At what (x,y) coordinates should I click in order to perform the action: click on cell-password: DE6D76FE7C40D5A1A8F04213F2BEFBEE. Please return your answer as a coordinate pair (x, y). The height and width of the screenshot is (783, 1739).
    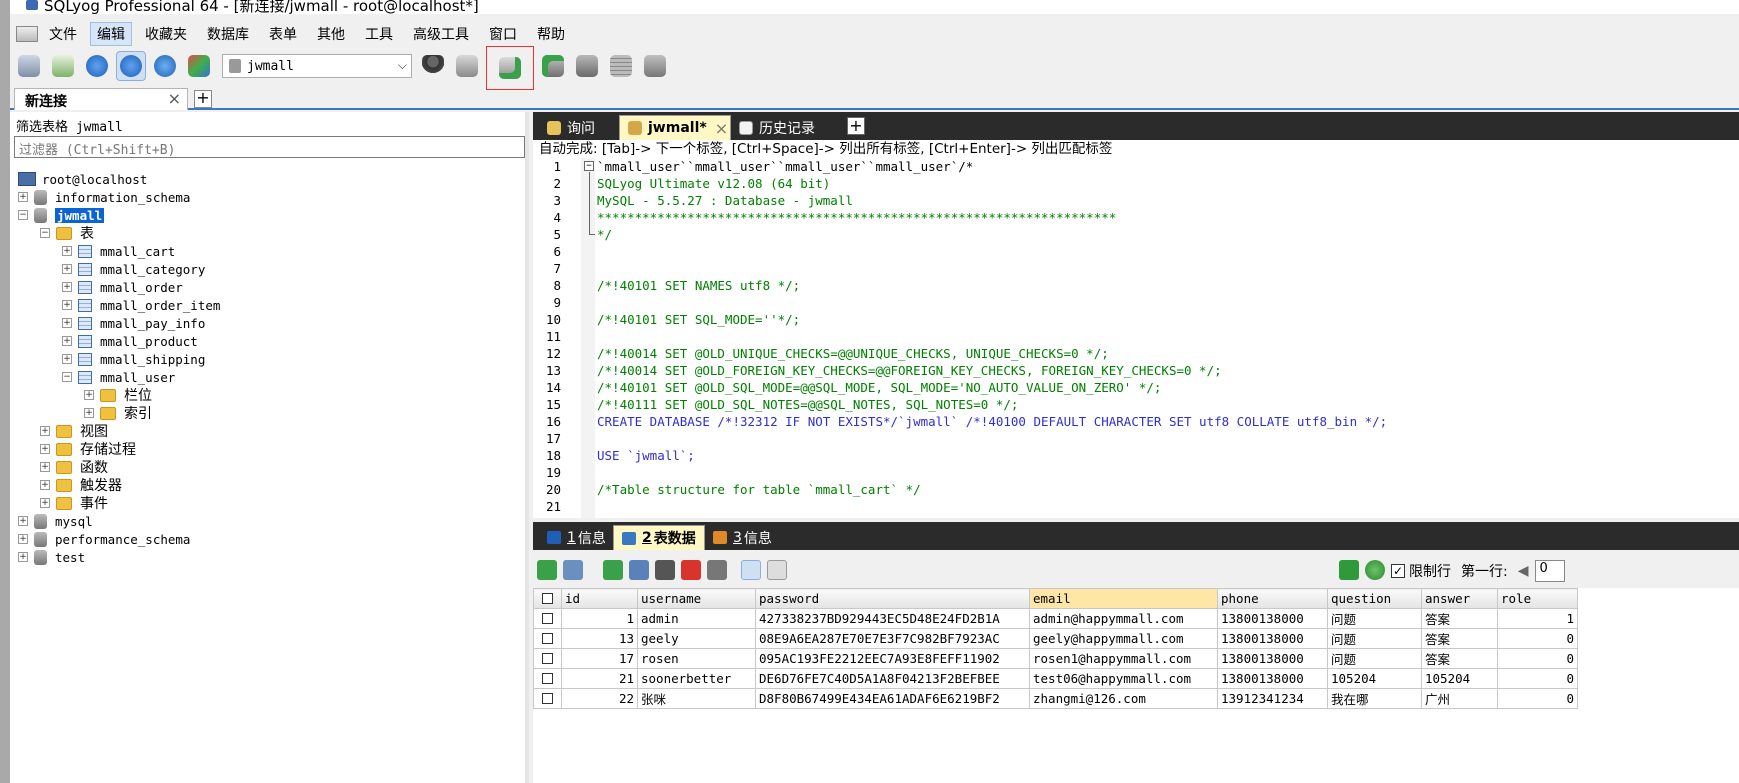
    Looking at the image, I should click on (892, 678).